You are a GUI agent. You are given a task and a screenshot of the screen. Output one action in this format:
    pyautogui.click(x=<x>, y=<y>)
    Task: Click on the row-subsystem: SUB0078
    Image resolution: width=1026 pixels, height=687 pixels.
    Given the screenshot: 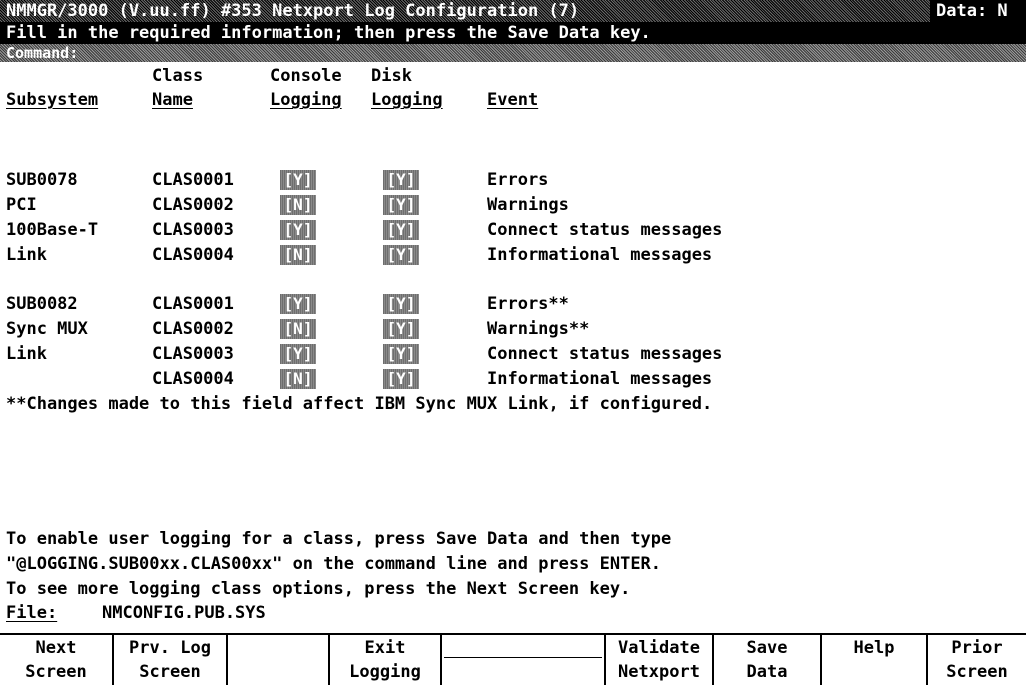 What is the action you would take?
    pyautogui.click(x=42, y=180)
    